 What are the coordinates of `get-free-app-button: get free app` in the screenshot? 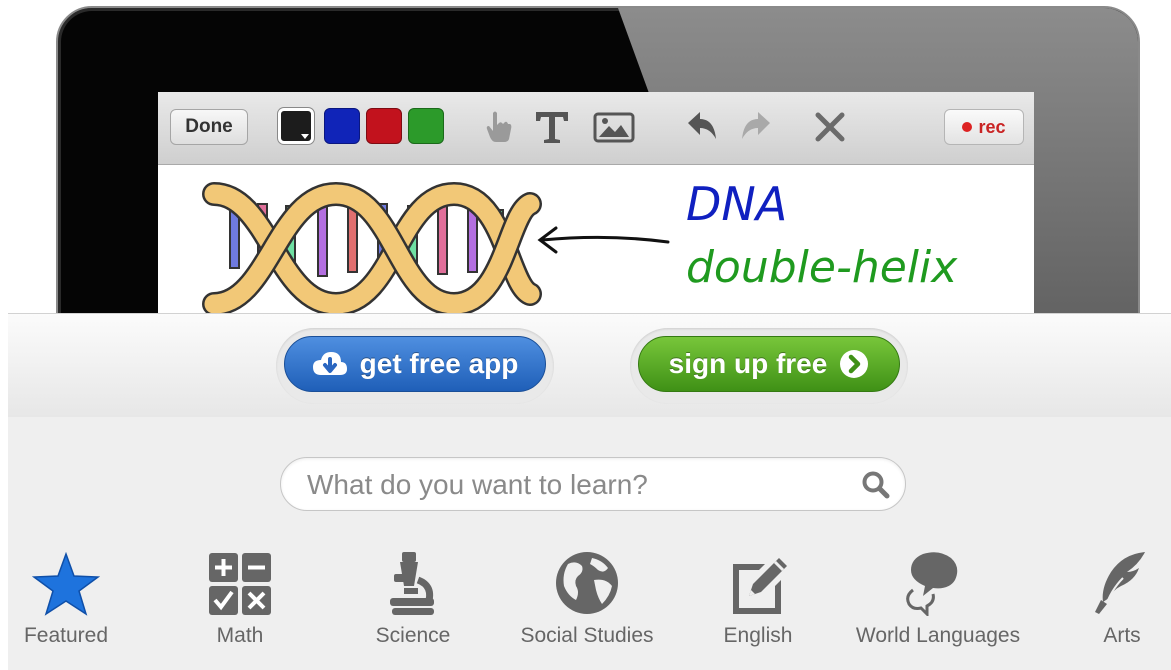 It's located at (415, 364).